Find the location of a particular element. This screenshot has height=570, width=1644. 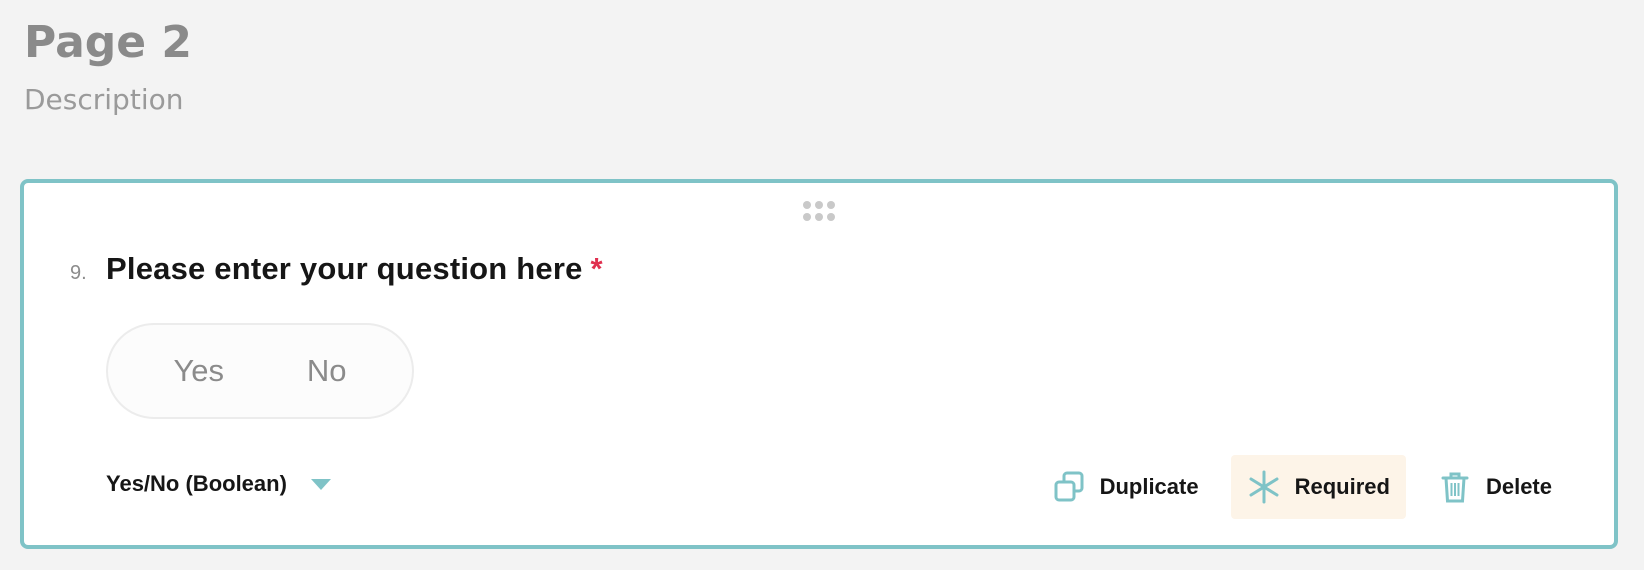

delete-button: Delete is located at coordinates (1495, 487).